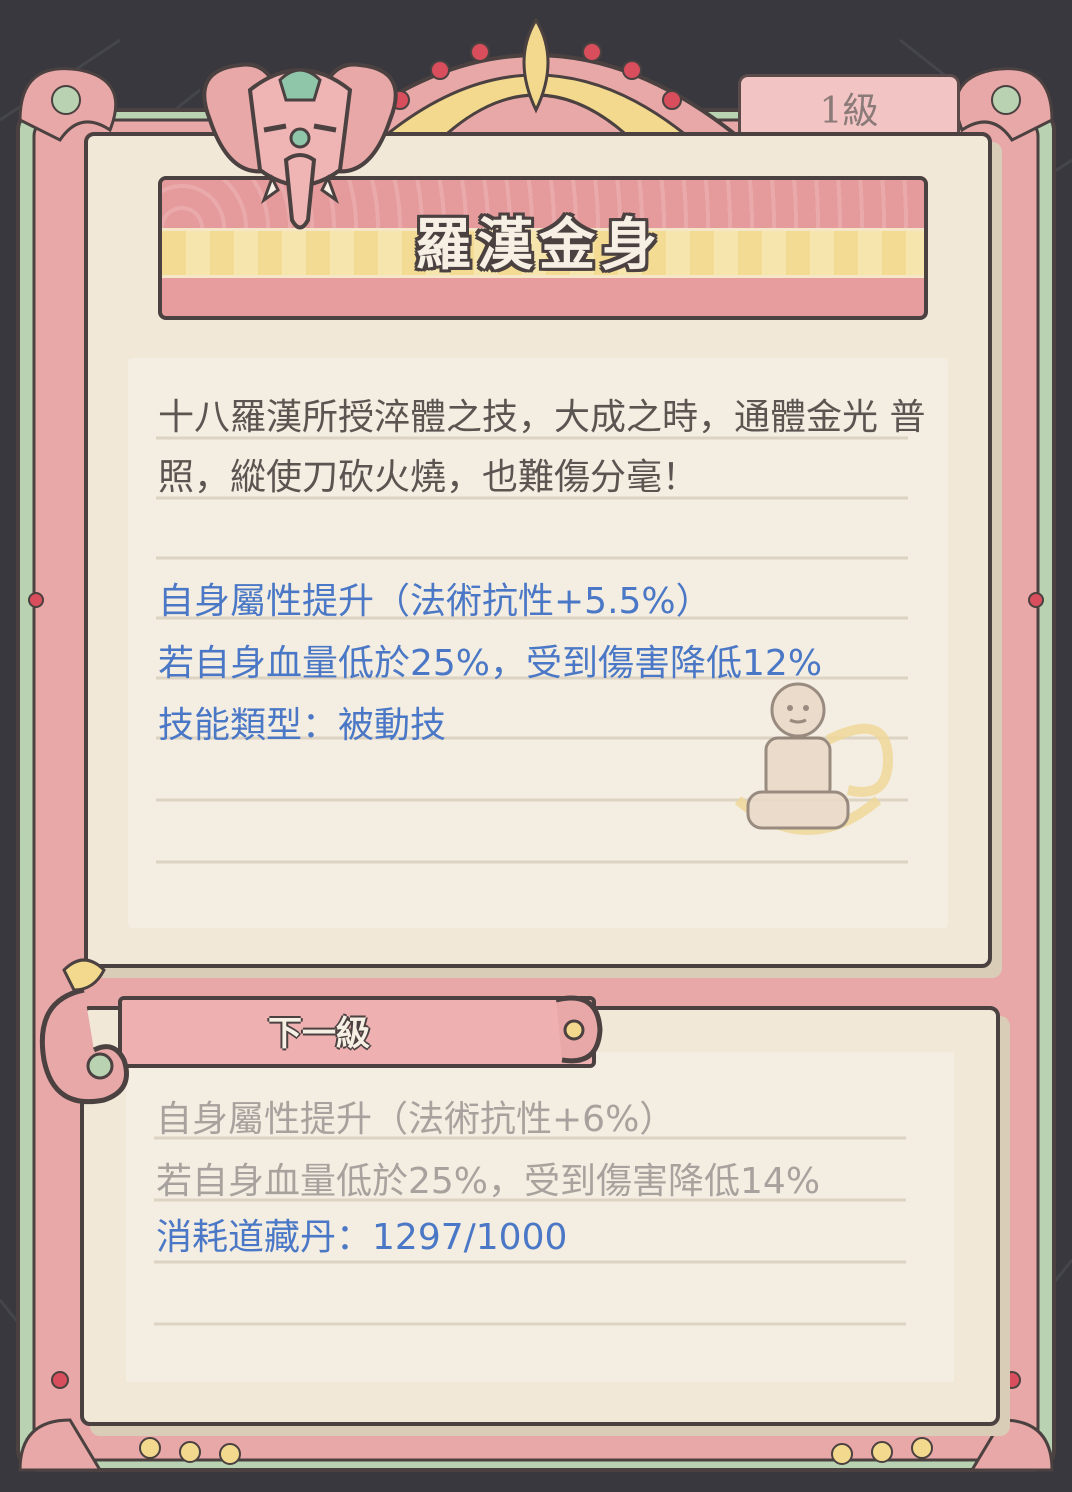  I want to click on level-label: 1級, so click(849, 111).